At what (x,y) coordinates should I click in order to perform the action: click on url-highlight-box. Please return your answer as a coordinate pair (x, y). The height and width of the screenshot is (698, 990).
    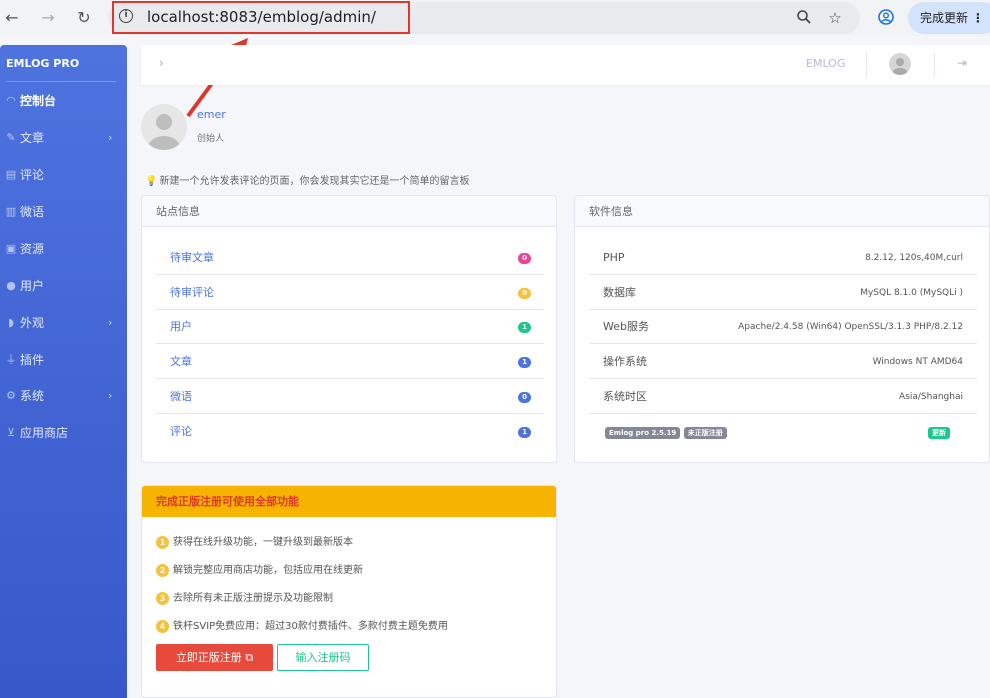
    Looking at the image, I should click on (261, 17).